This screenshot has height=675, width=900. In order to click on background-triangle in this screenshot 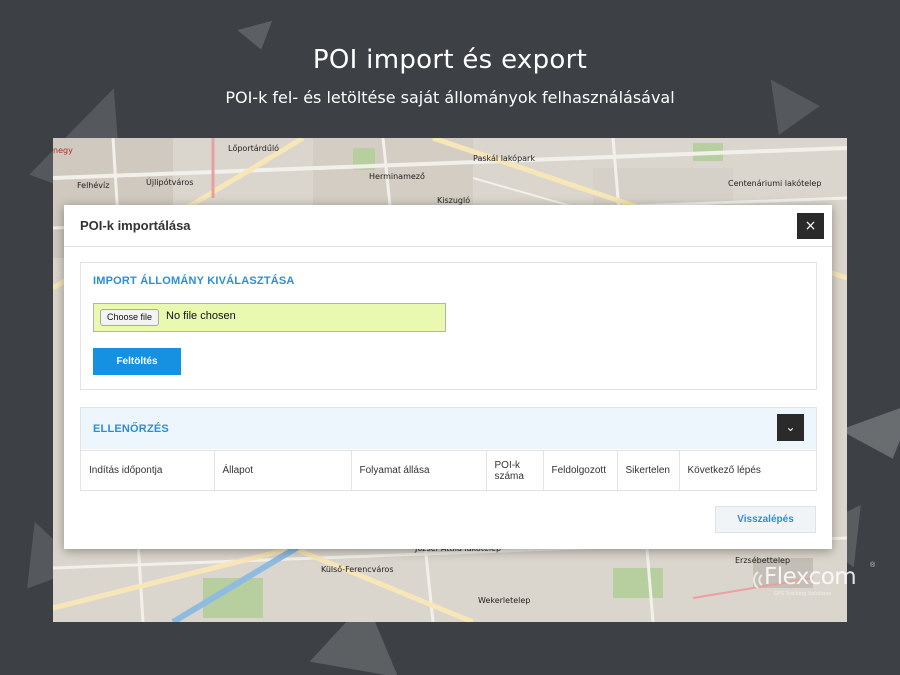, I will do `click(869, 437)`.